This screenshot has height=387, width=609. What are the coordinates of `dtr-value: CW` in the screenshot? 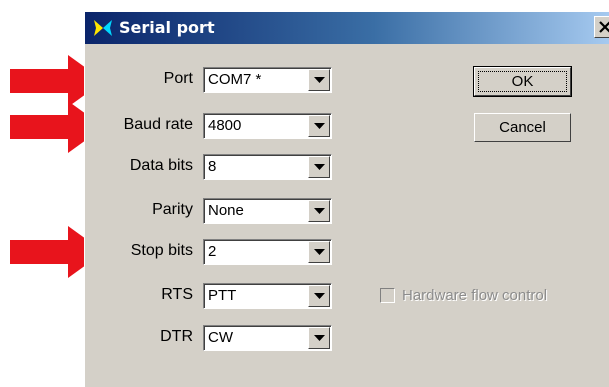 It's located at (220, 337).